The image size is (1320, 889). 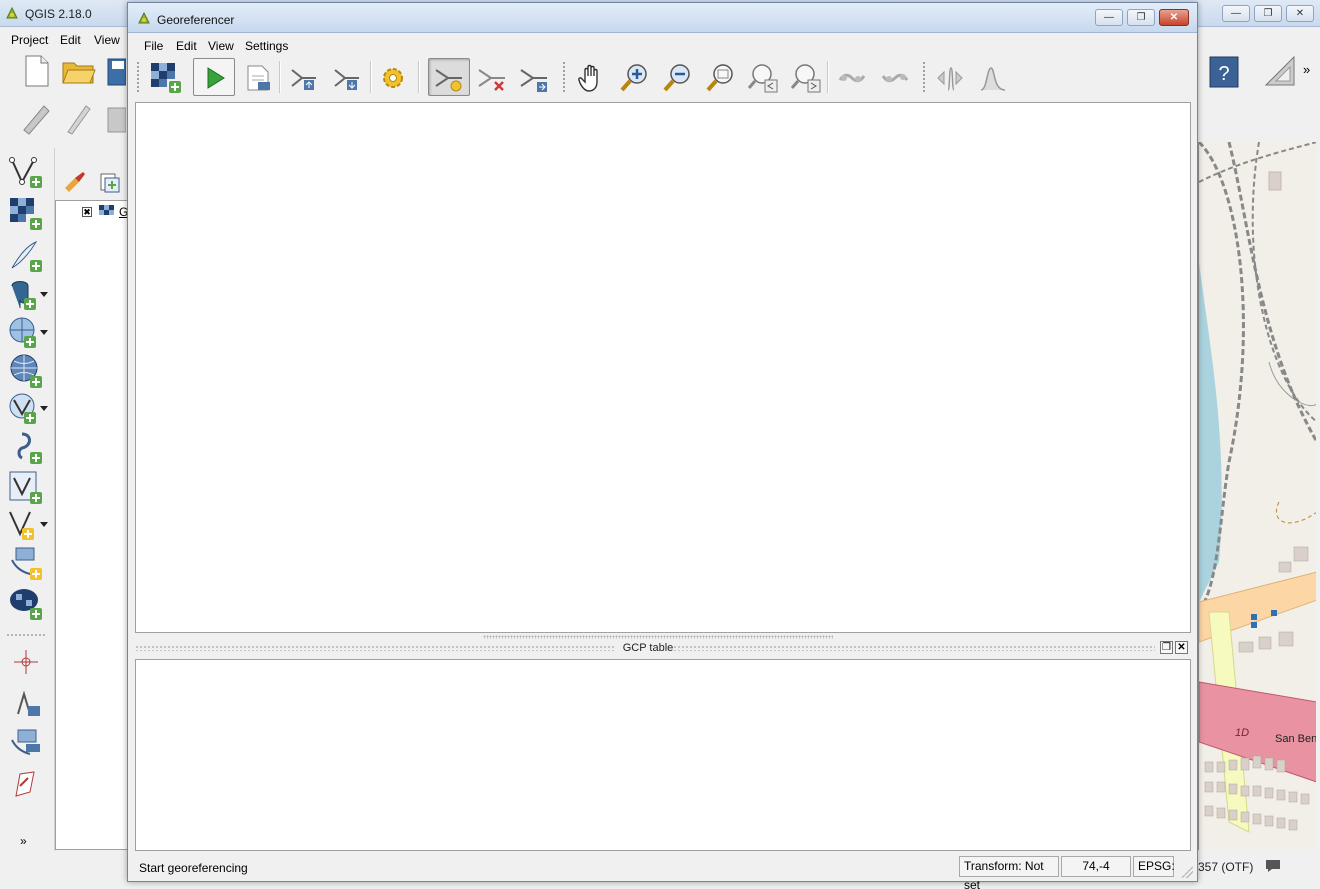 I want to click on full-histogram-stretch-button, so click(x=949, y=77).